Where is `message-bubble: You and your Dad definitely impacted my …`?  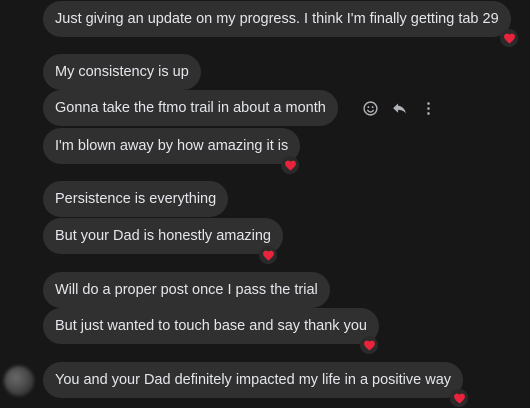 message-bubble: You and your Dad definitely impacted my … is located at coordinates (253, 380).